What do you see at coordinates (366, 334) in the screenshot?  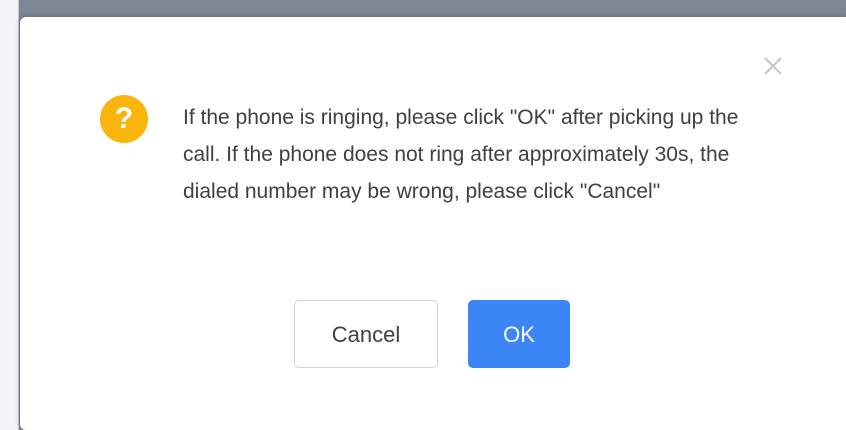 I see `cancel-button: Cancel` at bounding box center [366, 334].